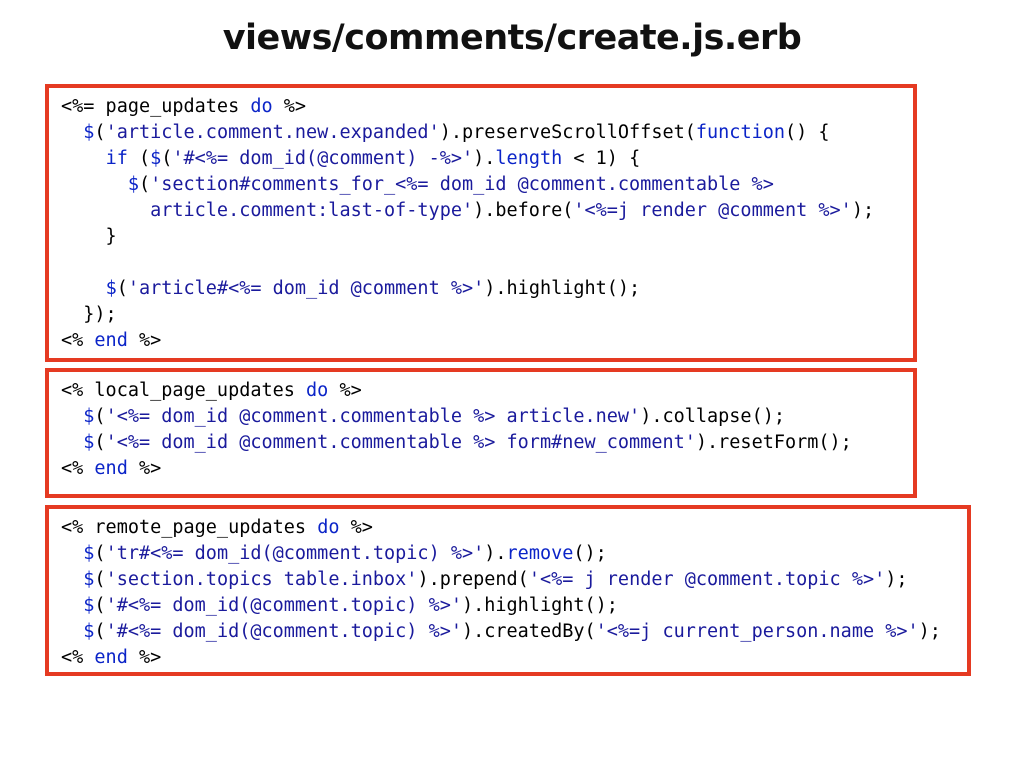  Describe the element at coordinates (707, 579) in the screenshot. I see `string-literal: '<%= j render @comment.topic %>'` at that location.